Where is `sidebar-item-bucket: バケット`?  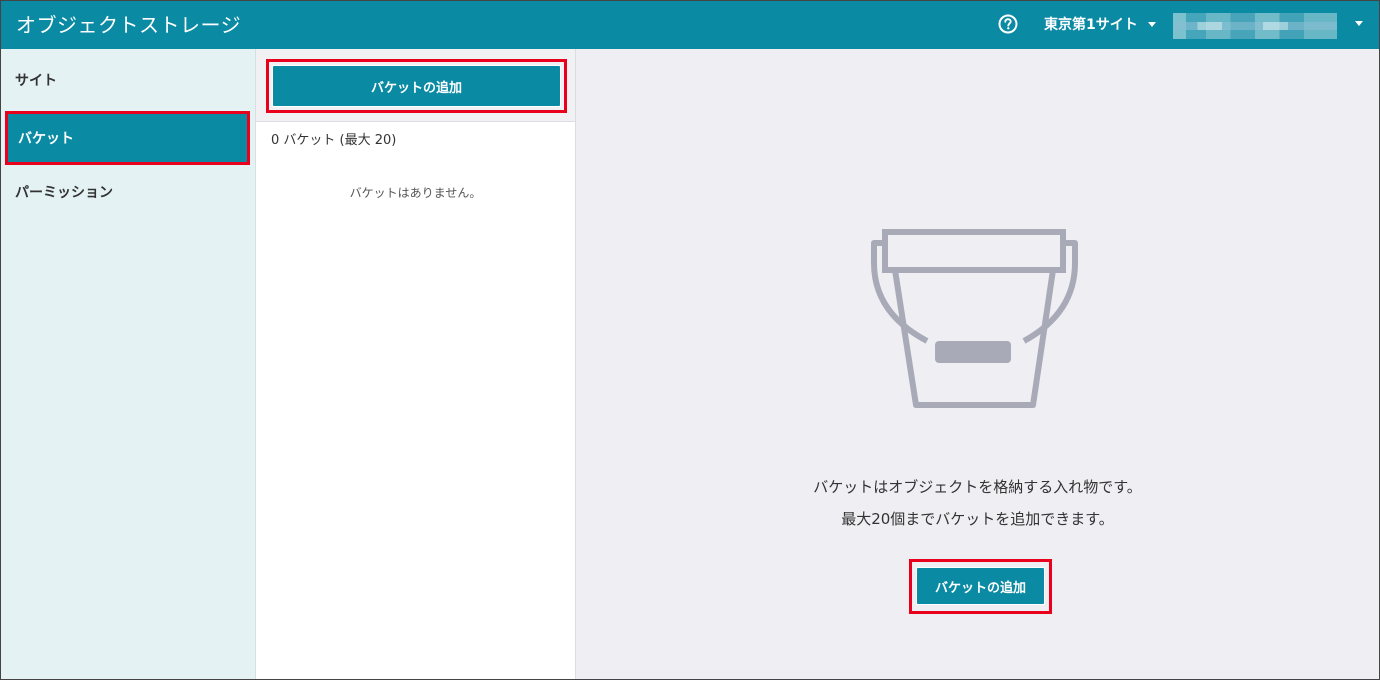
sidebar-item-bucket: バケット is located at coordinates (127, 138).